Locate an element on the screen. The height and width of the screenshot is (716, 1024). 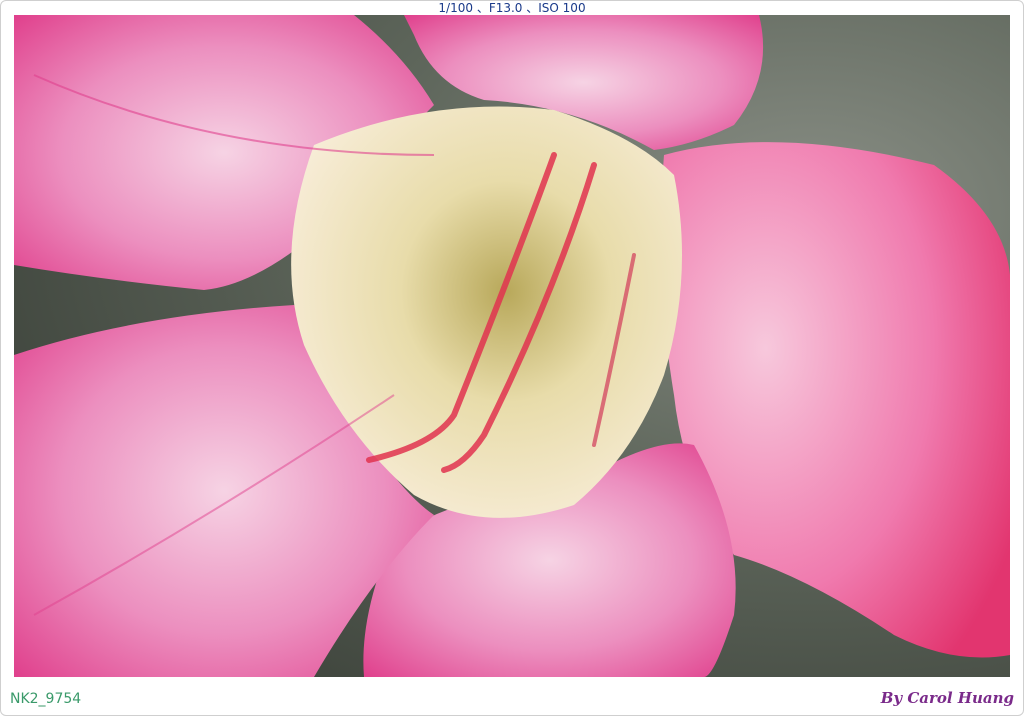
photographer-credit: By Carol Huang is located at coordinates (947, 698).